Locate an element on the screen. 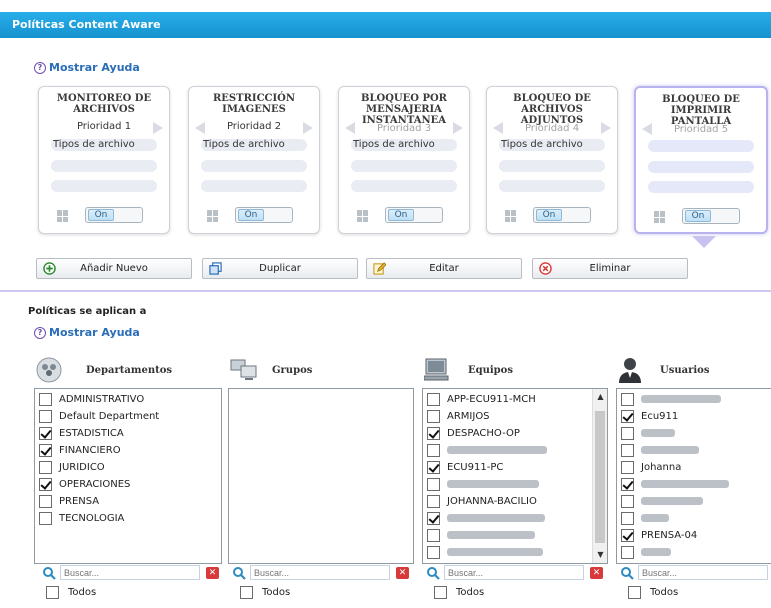  list-item: ECU911-PC is located at coordinates (465, 467).